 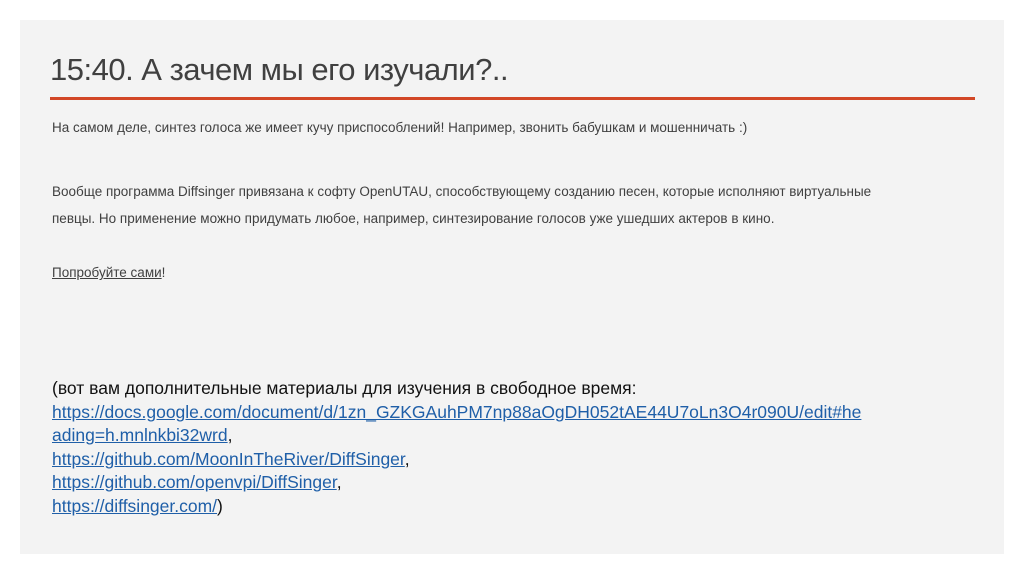 I want to click on try-suffix: !, so click(x=163, y=272).